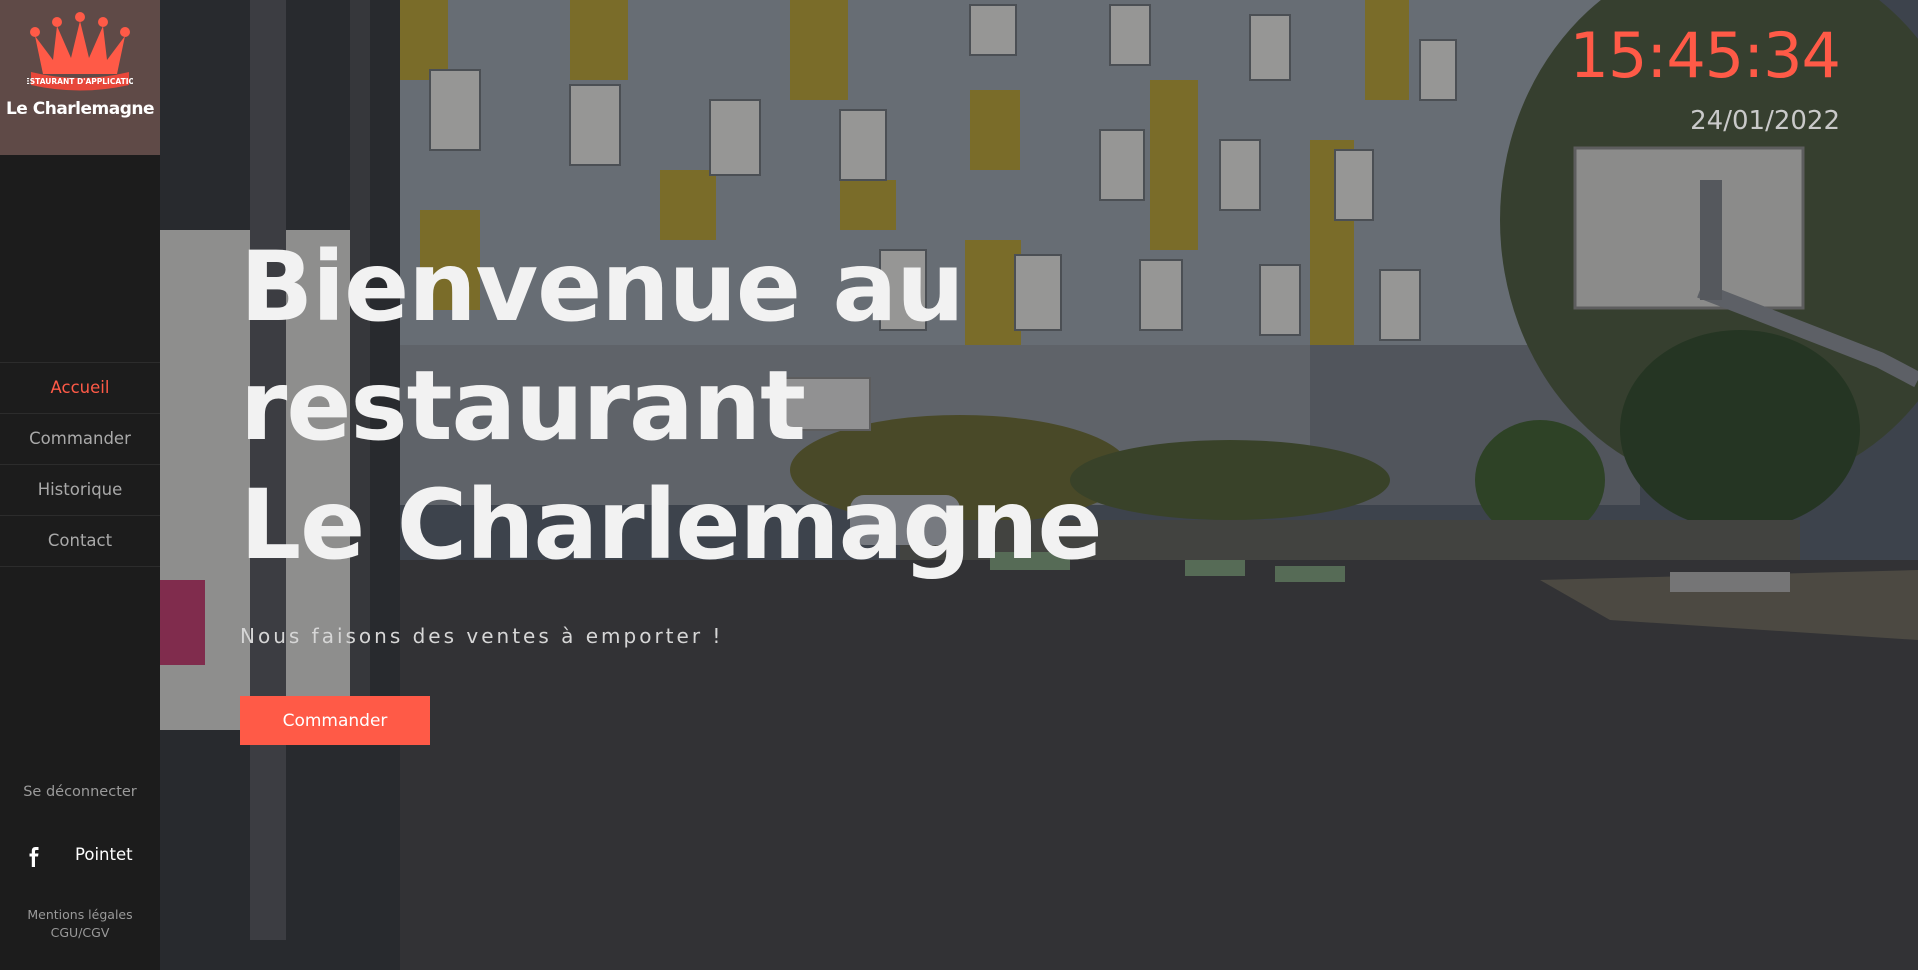  I want to click on crown-logo-icon: RESTAURANT D'APPLICATION, so click(80, 51).